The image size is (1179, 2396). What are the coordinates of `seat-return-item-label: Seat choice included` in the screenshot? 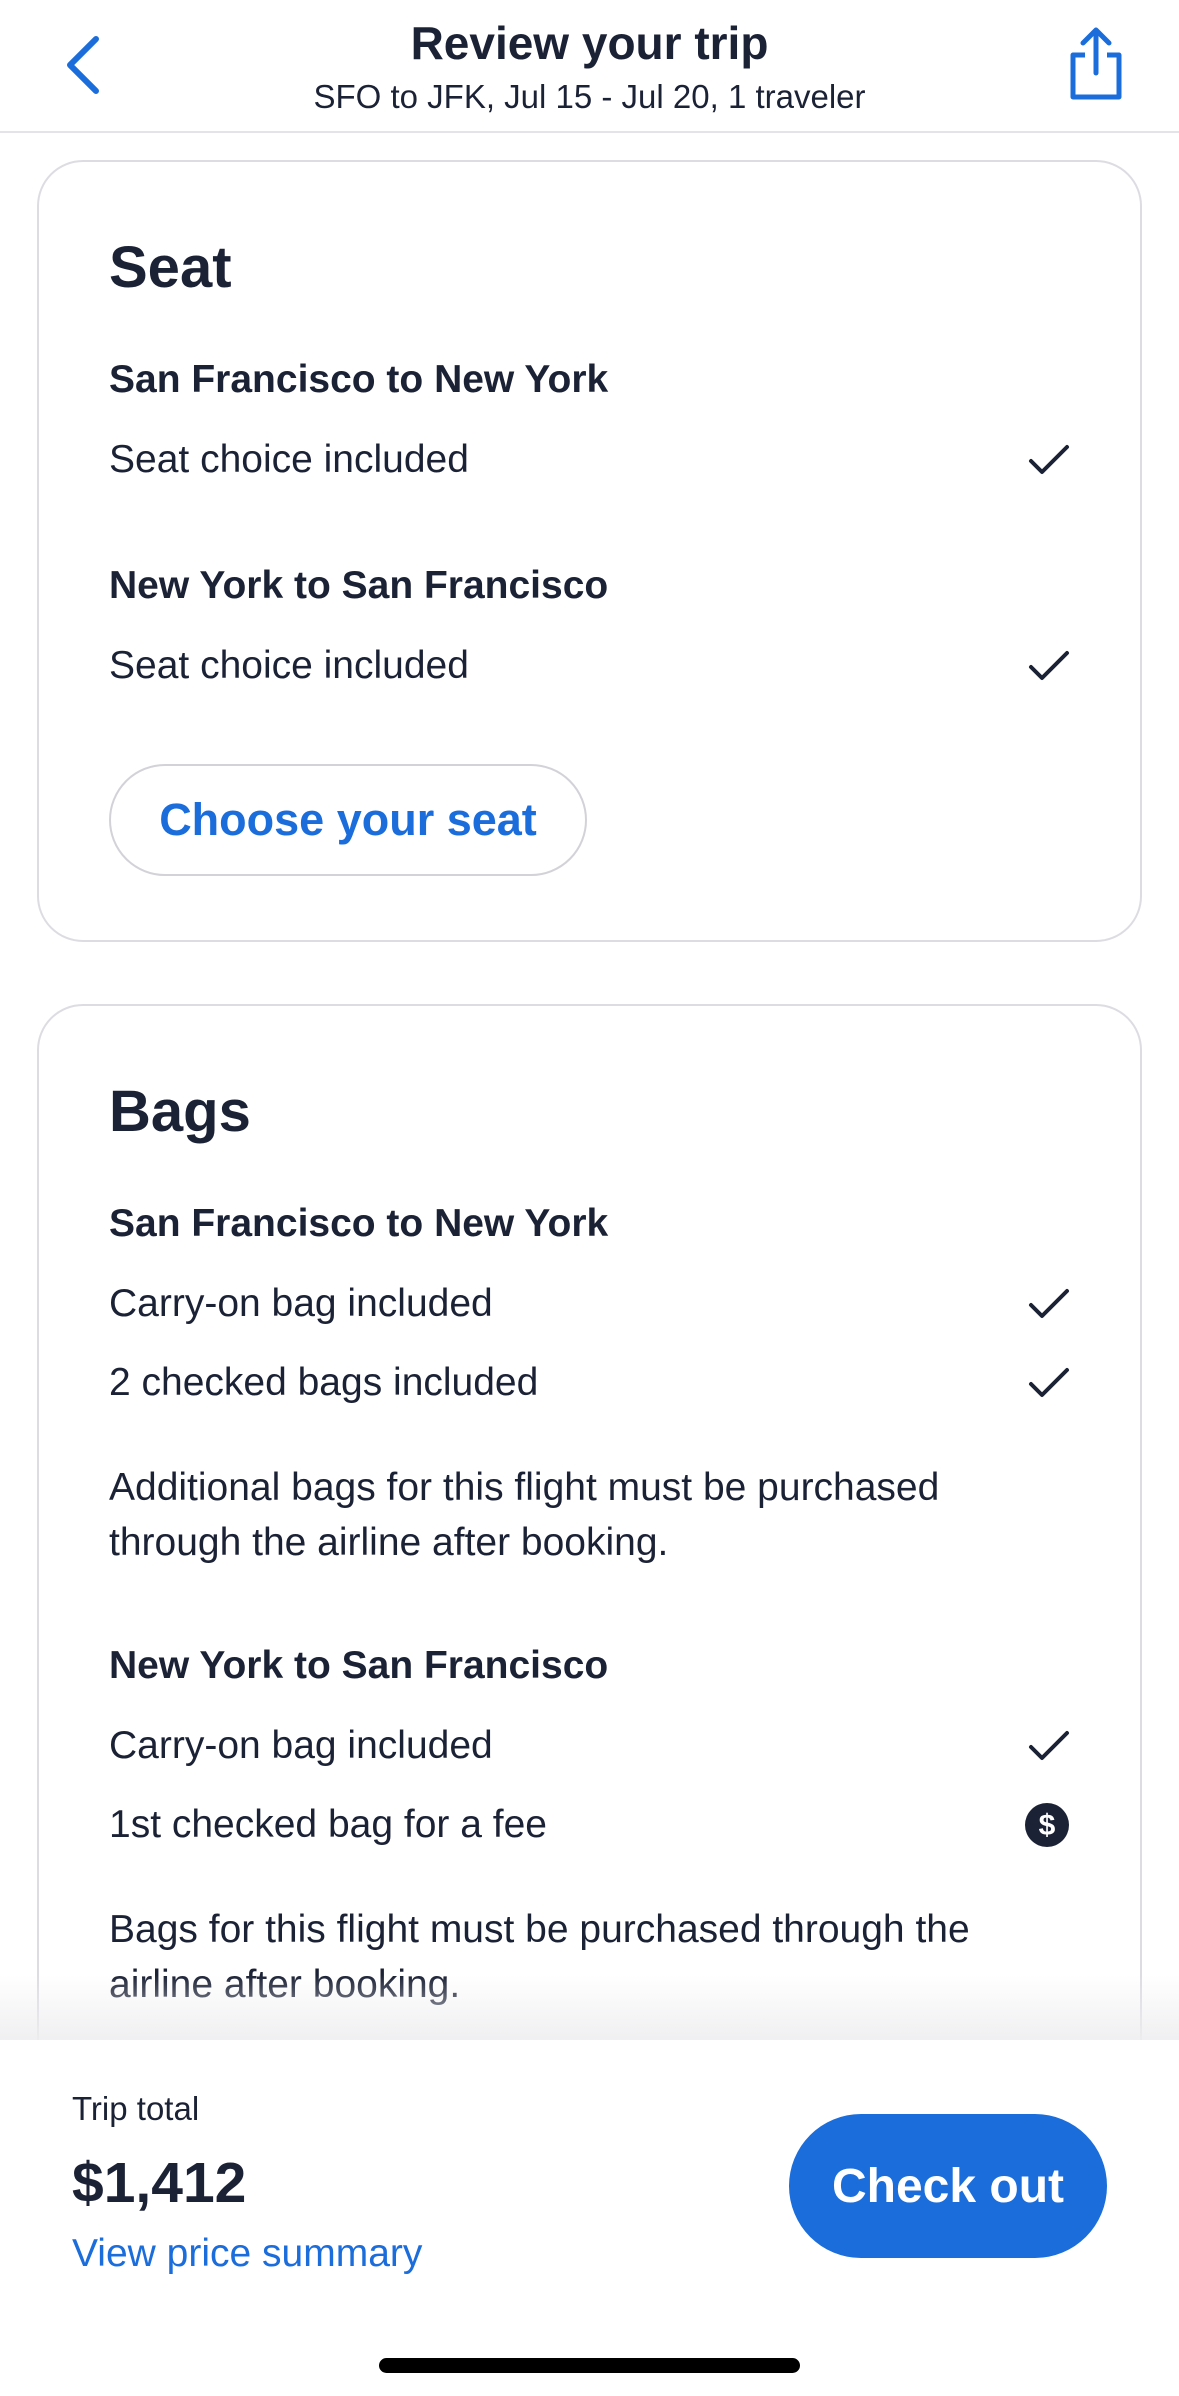 It's located at (289, 665).